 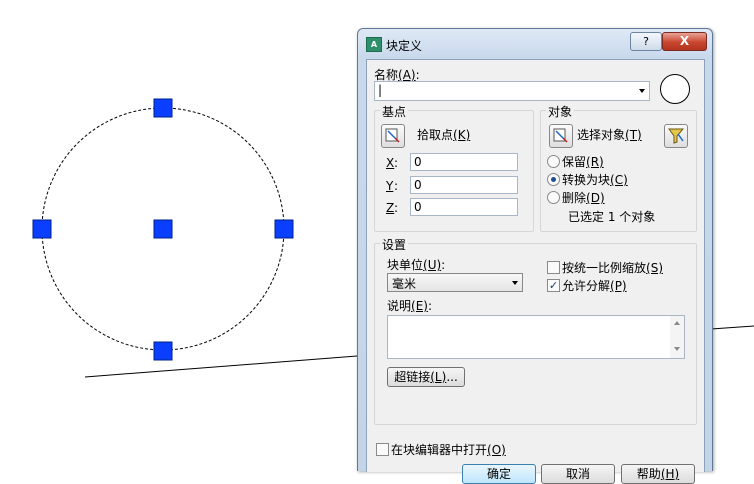 What do you see at coordinates (464, 162) in the screenshot?
I see `x-coordinate-input: 0` at bounding box center [464, 162].